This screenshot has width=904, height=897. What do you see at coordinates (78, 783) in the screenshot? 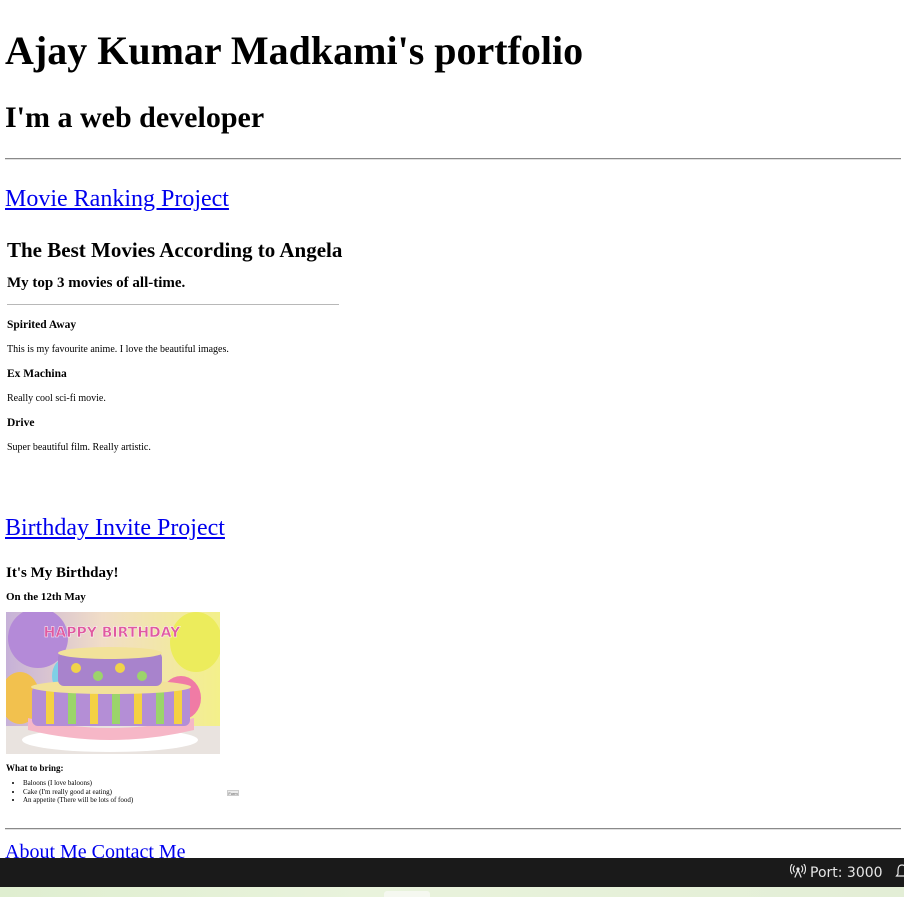
I see `list-item: Baloons (I love baloons)` at bounding box center [78, 783].